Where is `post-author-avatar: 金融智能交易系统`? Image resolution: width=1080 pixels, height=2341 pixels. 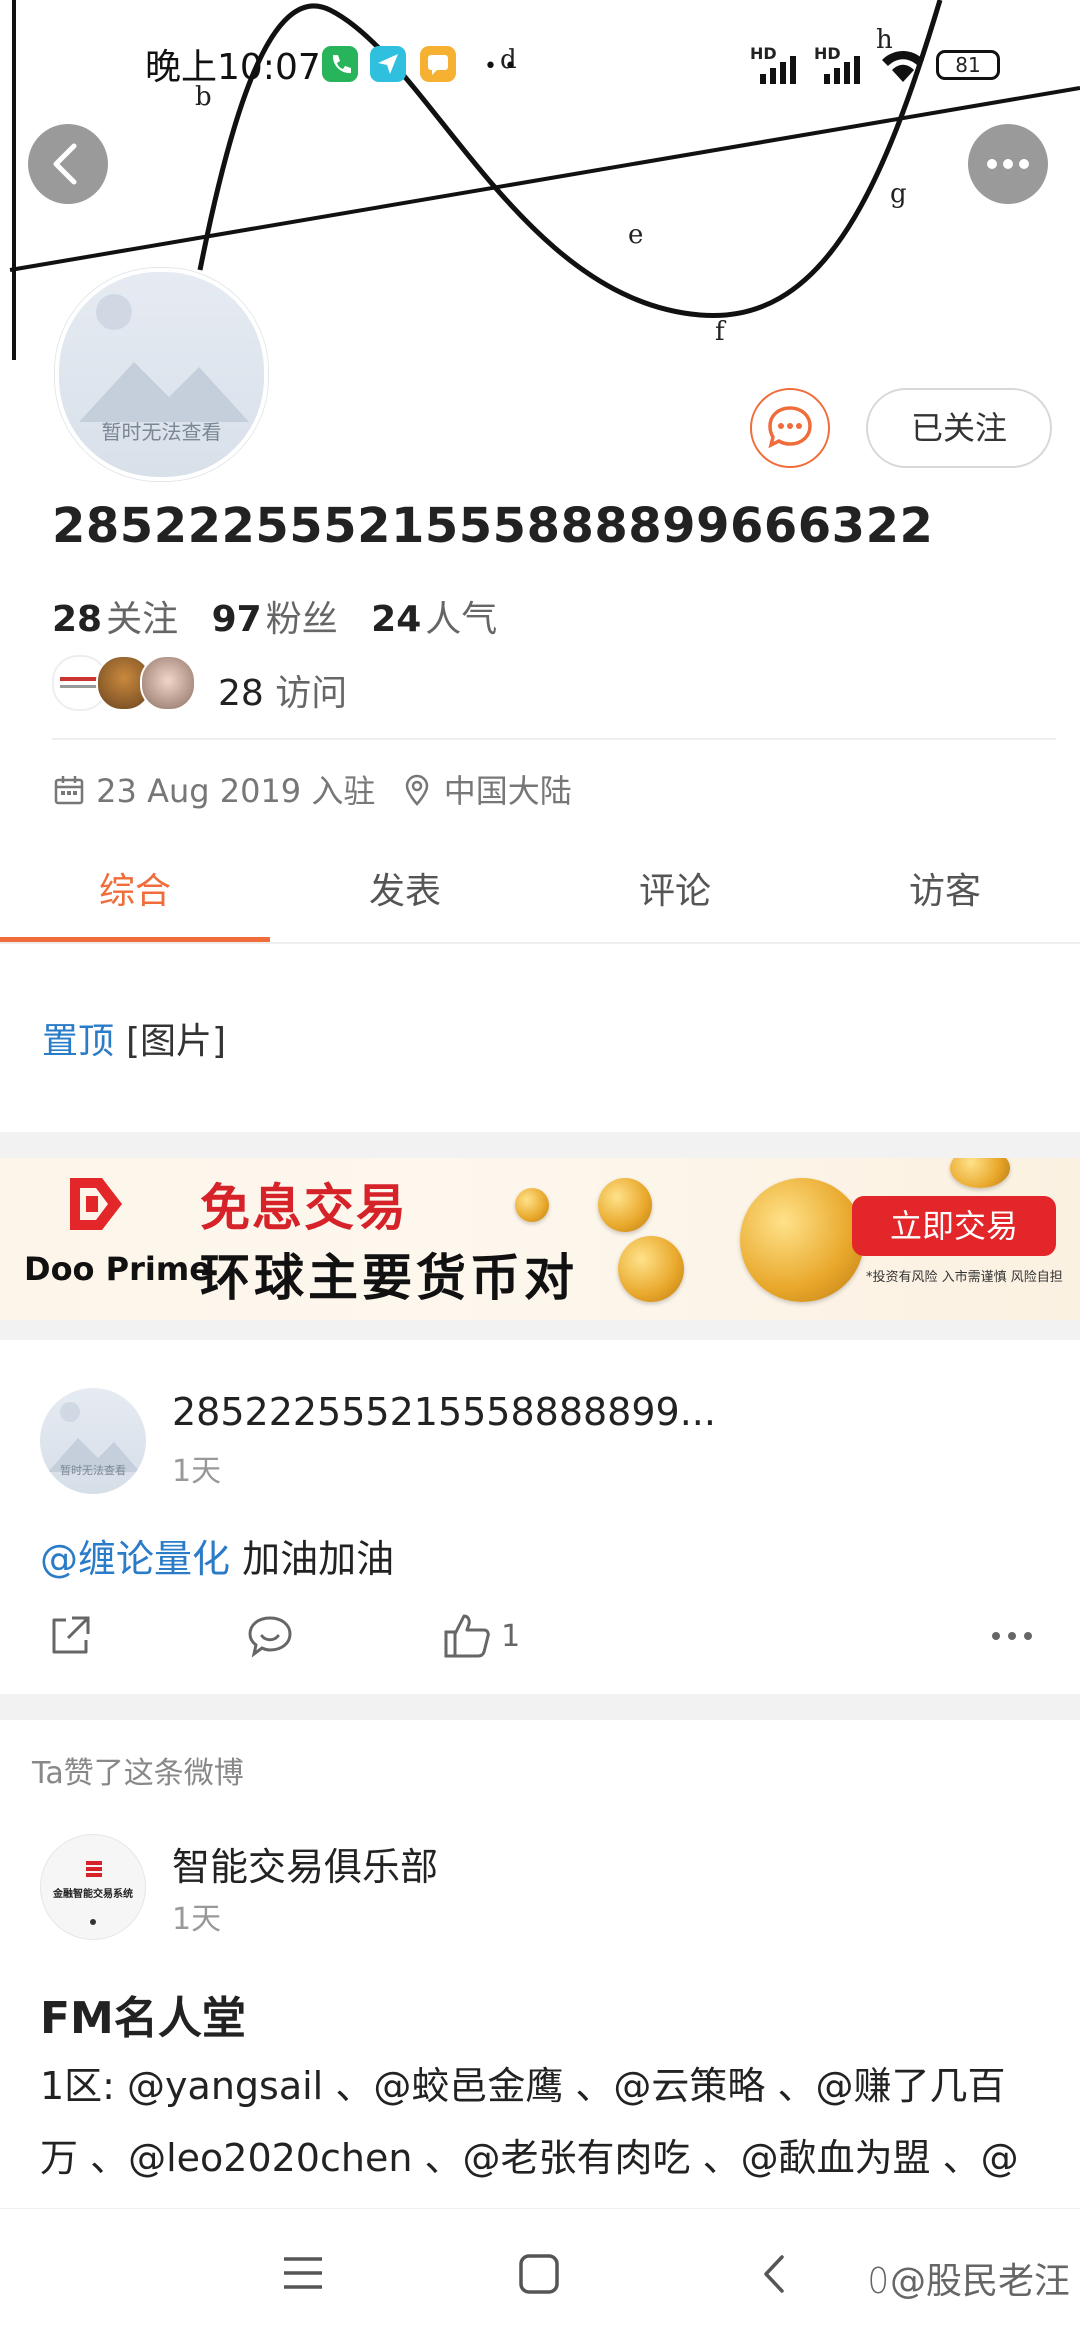
post-author-avatar: 金融智能交易系统 is located at coordinates (93, 1887).